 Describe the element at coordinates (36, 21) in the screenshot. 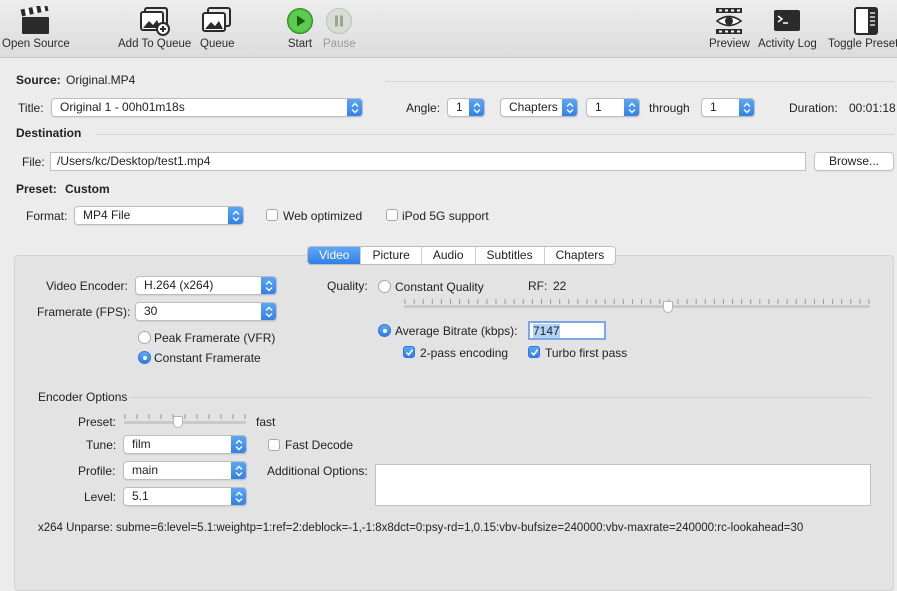

I see `clapperboard-icon` at that location.